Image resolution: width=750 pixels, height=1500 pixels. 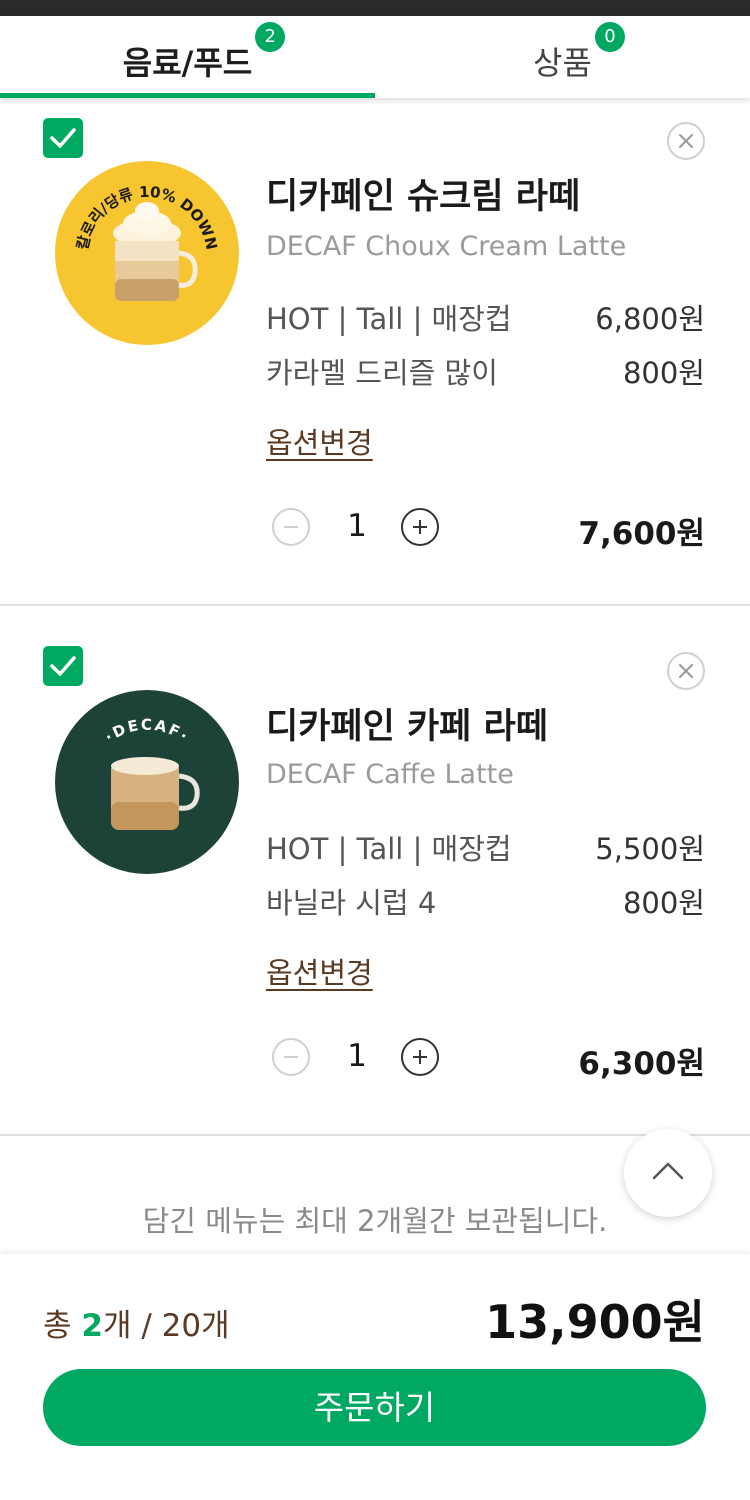 I want to click on selected-count: 2, so click(x=92, y=1326).